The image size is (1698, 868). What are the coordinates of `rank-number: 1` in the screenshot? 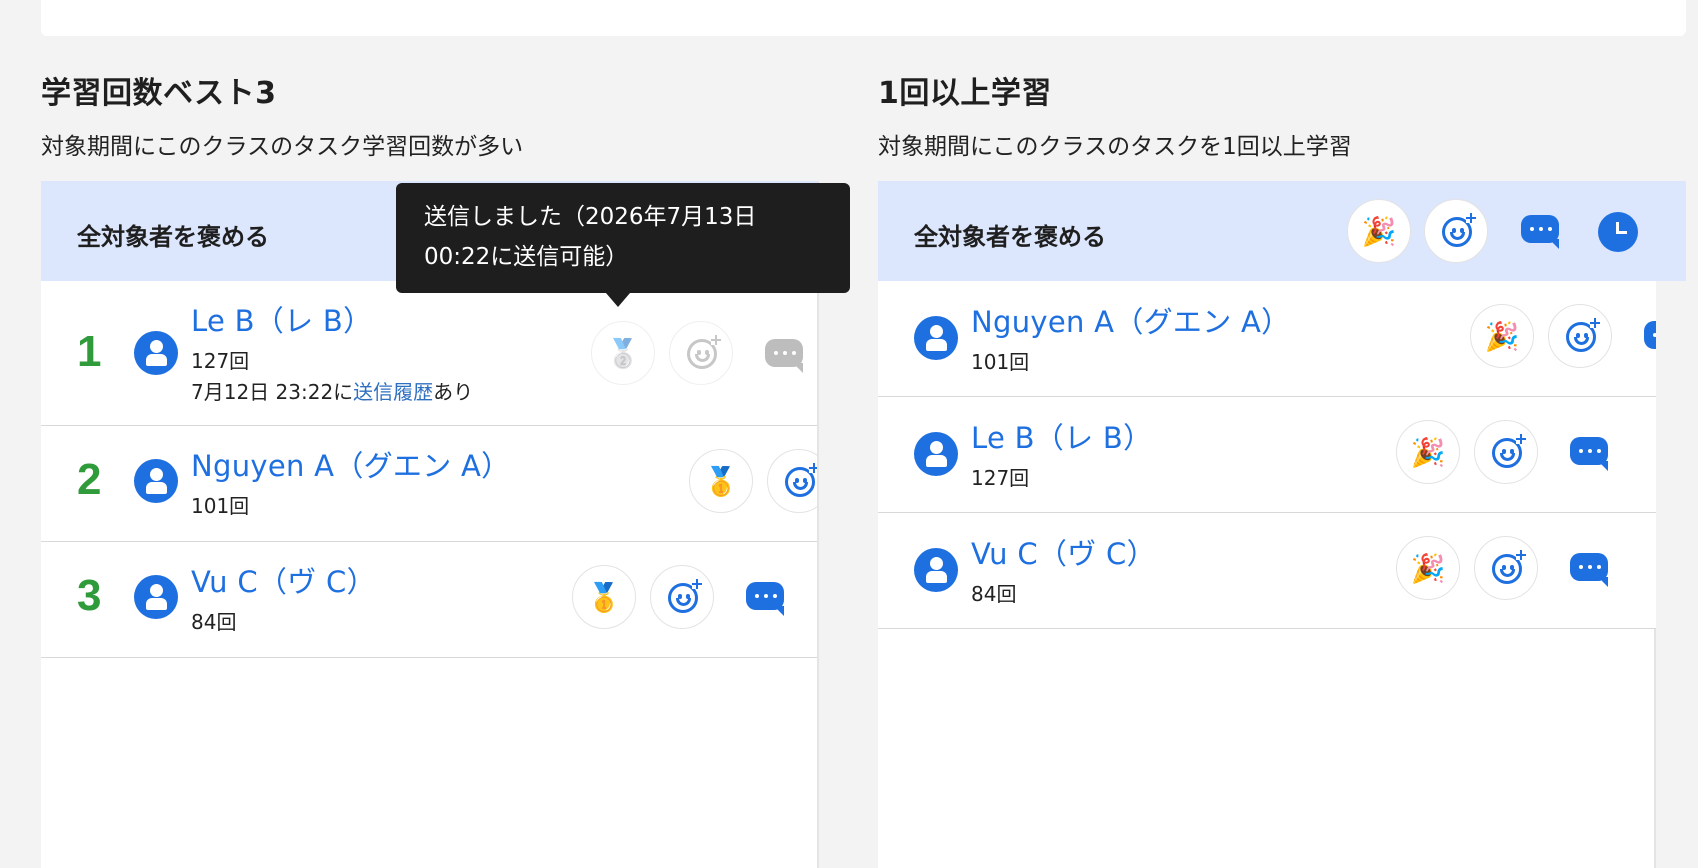 It's located at (89, 351).